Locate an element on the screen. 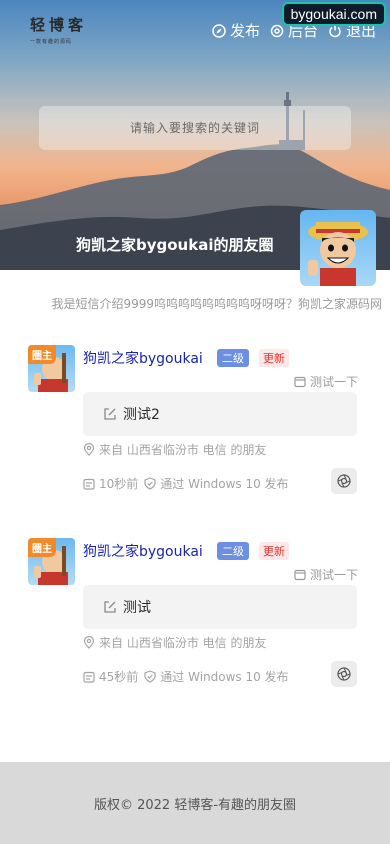  avatar-illustration is located at coordinates (338, 254).